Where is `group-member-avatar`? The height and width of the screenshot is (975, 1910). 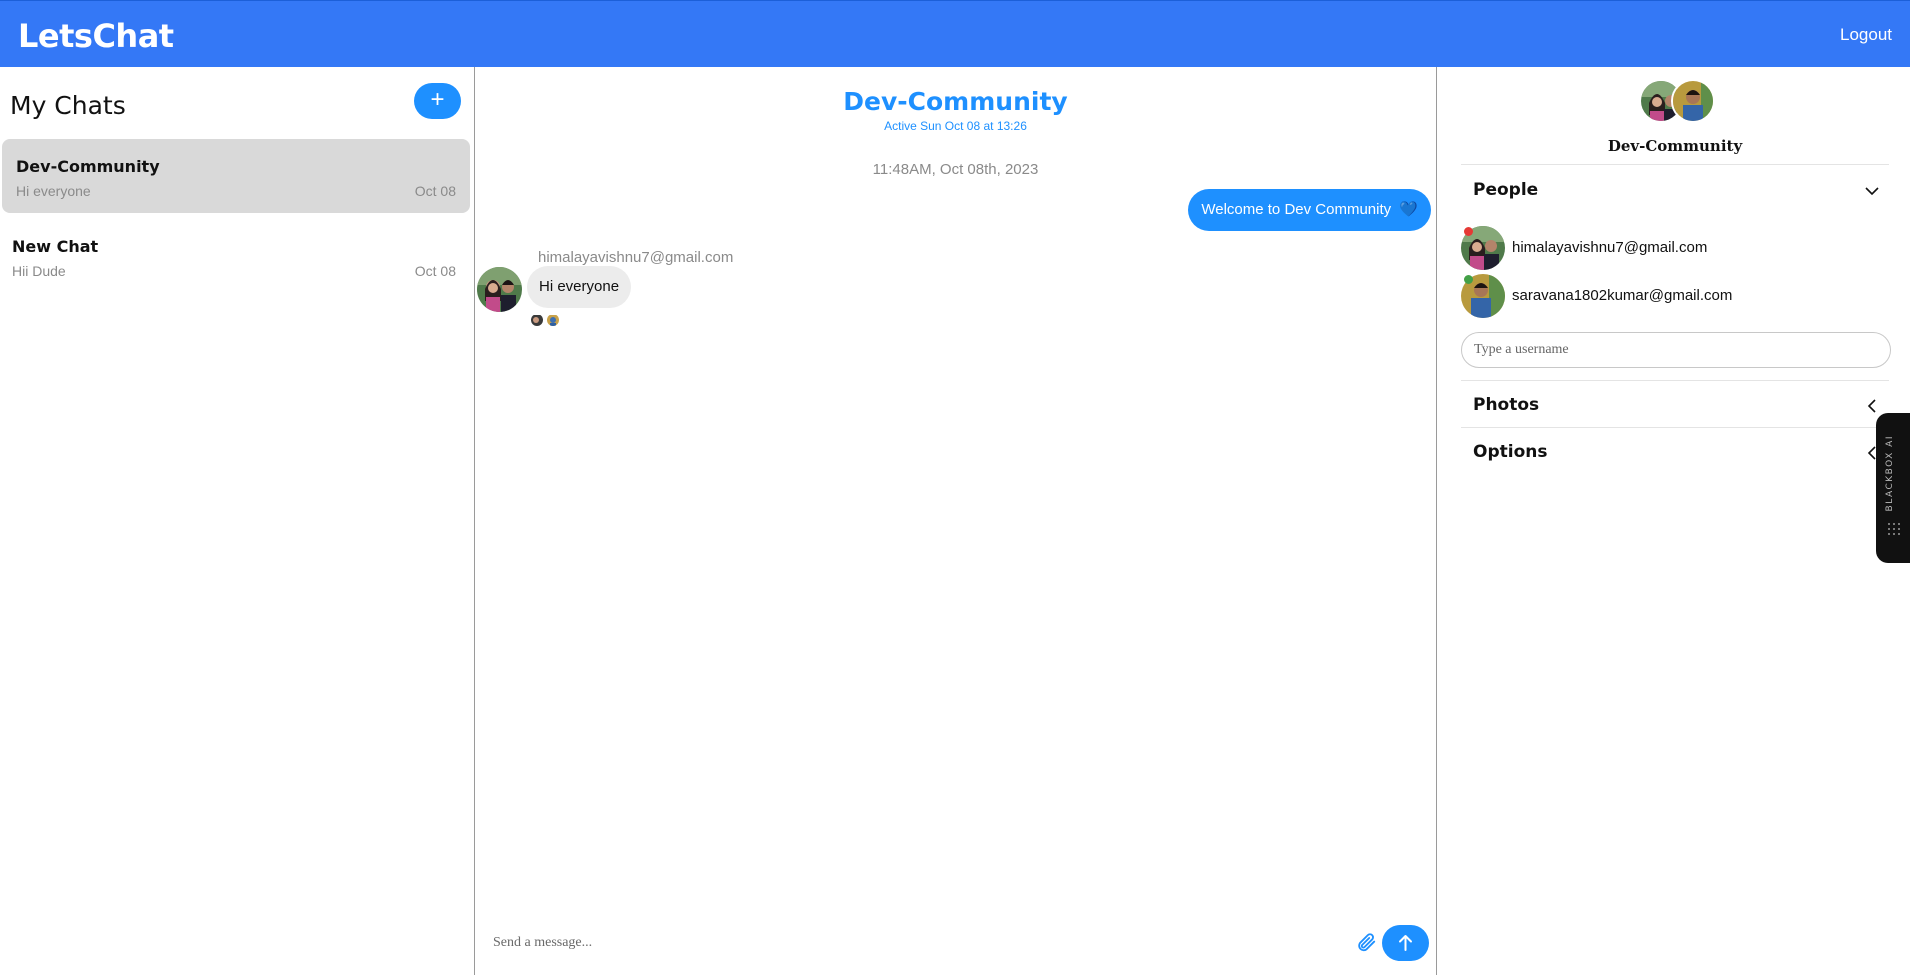
group-member-avatar is located at coordinates (1693, 101).